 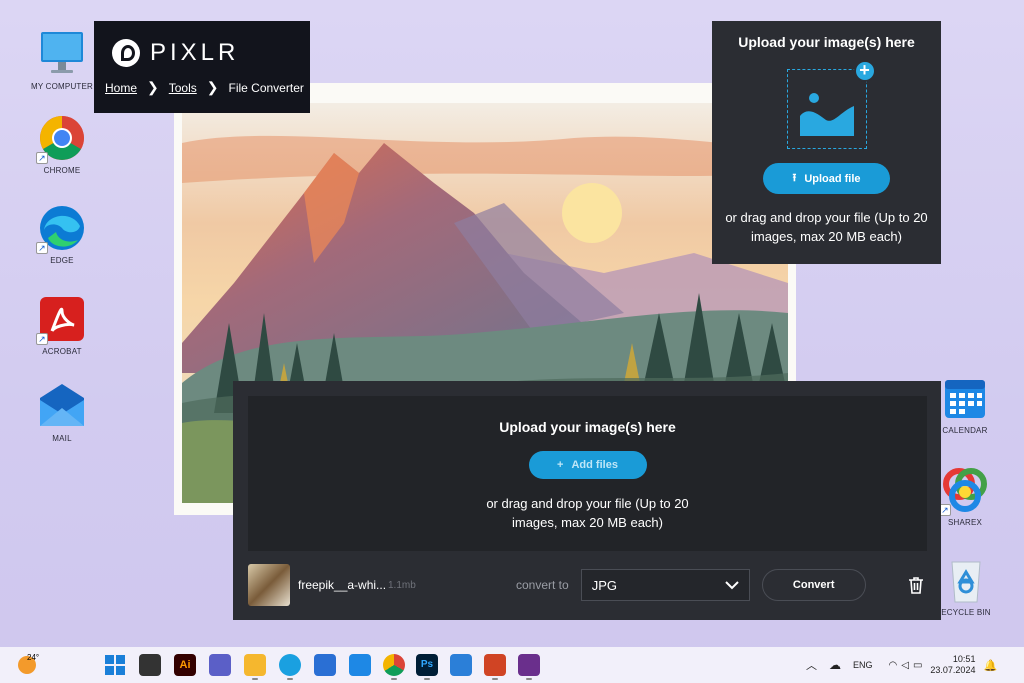 I want to click on pixlr-logo-icon, so click(x=126, y=53).